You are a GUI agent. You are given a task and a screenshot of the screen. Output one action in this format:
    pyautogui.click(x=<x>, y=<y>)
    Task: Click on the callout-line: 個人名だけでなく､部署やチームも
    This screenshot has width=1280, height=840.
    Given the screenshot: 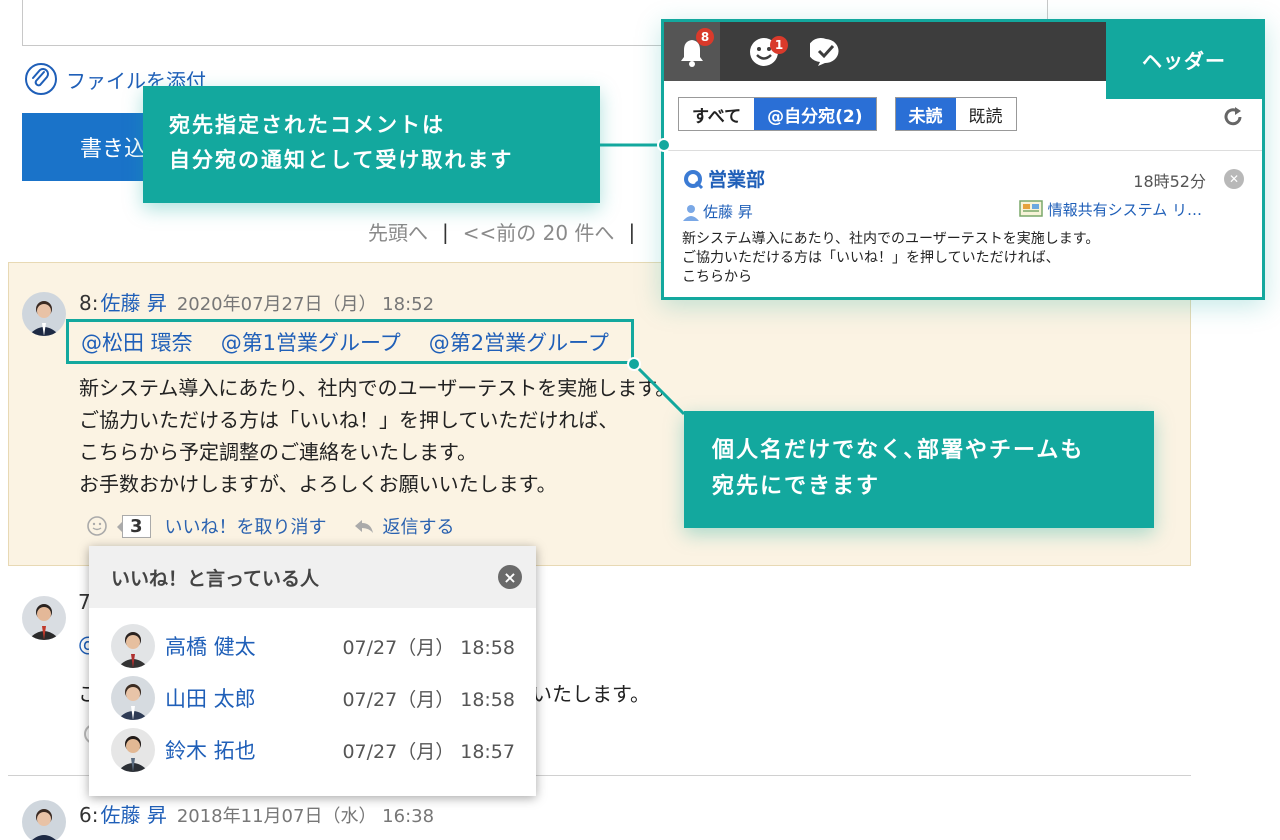 What is the action you would take?
    pyautogui.click(x=898, y=450)
    